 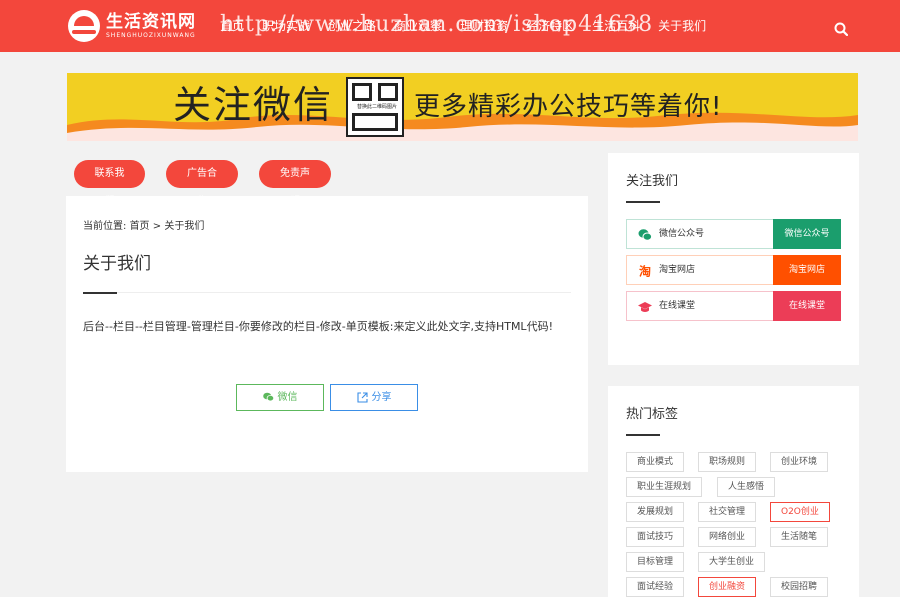 I want to click on banner-text-more: 更多精彩办公技巧等着你!, so click(x=568, y=107).